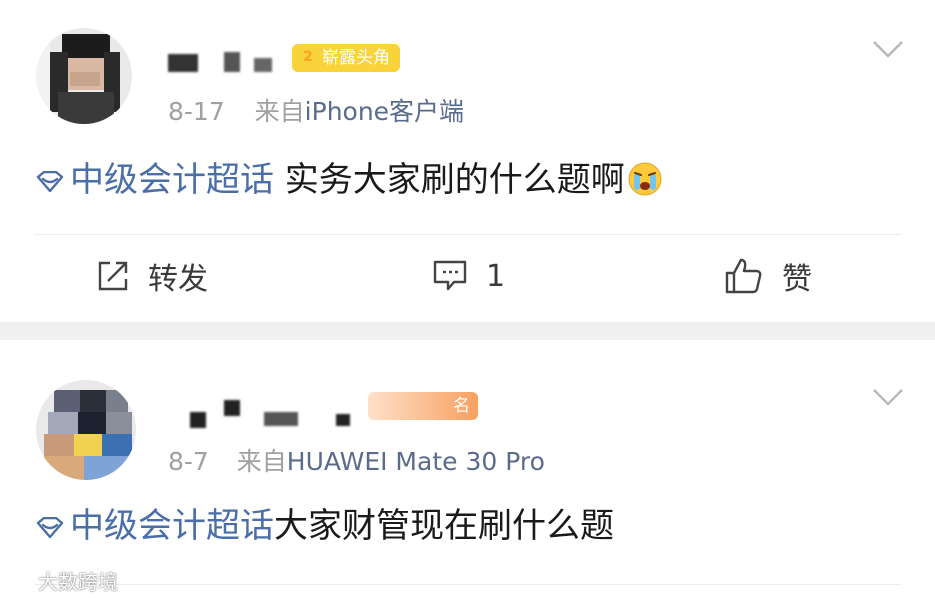 The image size is (935, 598). What do you see at coordinates (449, 180) in the screenshot?
I see `post-text: 实务大家刷的什么题啊` at bounding box center [449, 180].